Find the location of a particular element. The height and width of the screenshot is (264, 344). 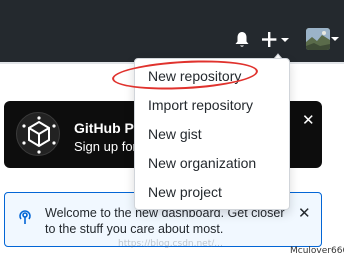

menu-item-new-organization: New organization is located at coordinates (218, 163).